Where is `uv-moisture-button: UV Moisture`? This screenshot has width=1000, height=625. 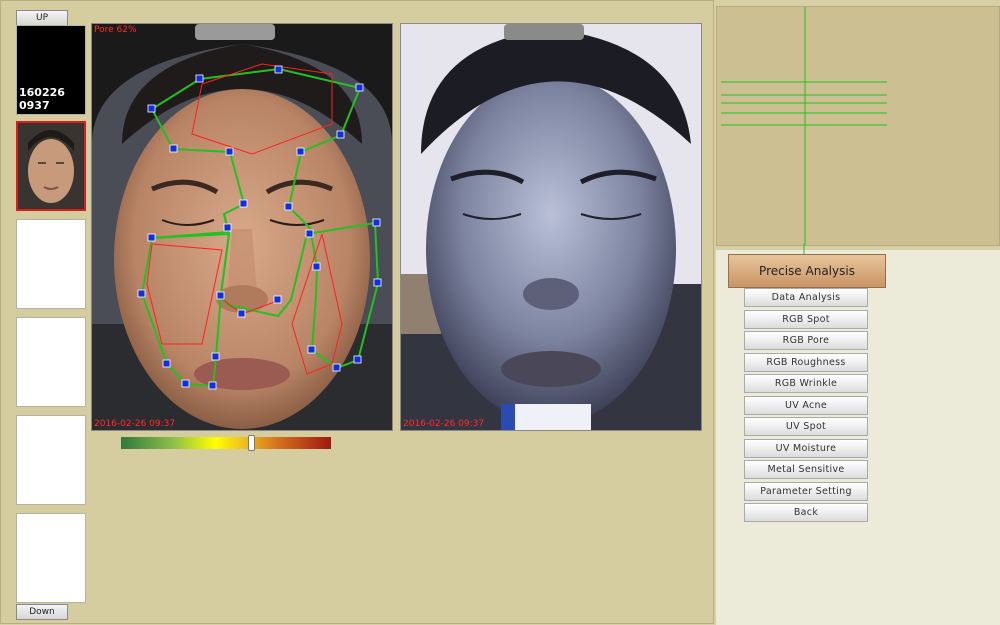
uv-moisture-button: UV Moisture is located at coordinates (806, 448).